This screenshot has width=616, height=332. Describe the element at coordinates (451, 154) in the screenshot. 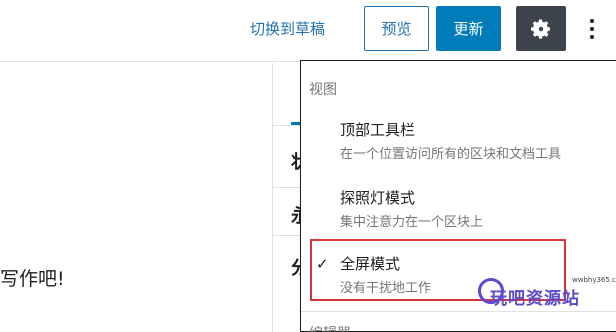

I see `menu-item-description: 在一个位置访问所有的区块和文档工具` at that location.